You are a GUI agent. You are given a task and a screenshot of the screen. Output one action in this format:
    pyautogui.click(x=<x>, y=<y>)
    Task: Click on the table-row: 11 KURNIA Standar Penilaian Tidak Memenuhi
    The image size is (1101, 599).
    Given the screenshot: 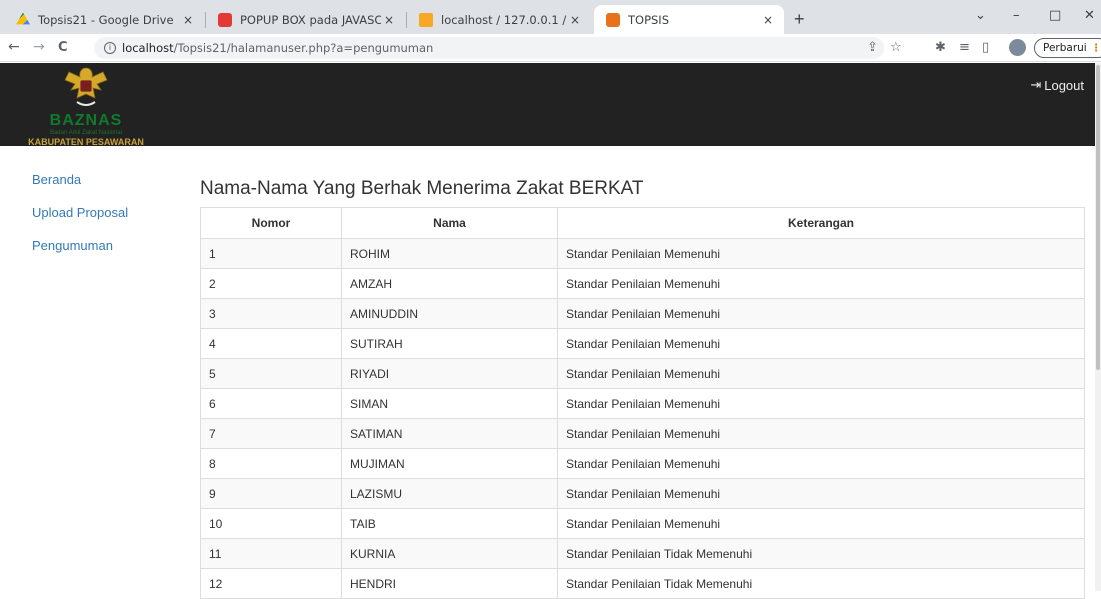 What is the action you would take?
    pyautogui.click(x=642, y=553)
    